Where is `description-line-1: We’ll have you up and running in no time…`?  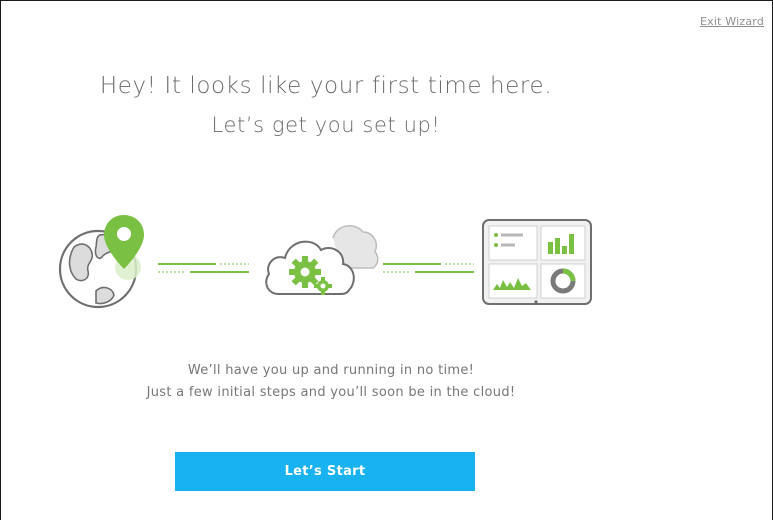
description-line-1: We’ll have you up and running in no time… is located at coordinates (331, 370).